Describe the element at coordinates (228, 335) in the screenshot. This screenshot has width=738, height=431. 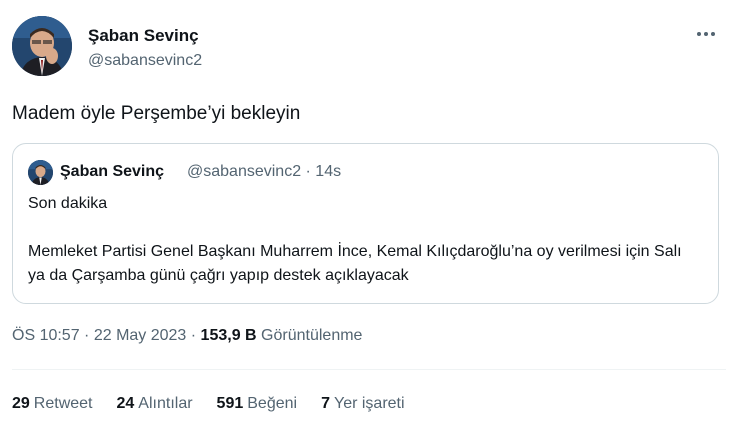
I see `views-count: 153,9 B` at that location.